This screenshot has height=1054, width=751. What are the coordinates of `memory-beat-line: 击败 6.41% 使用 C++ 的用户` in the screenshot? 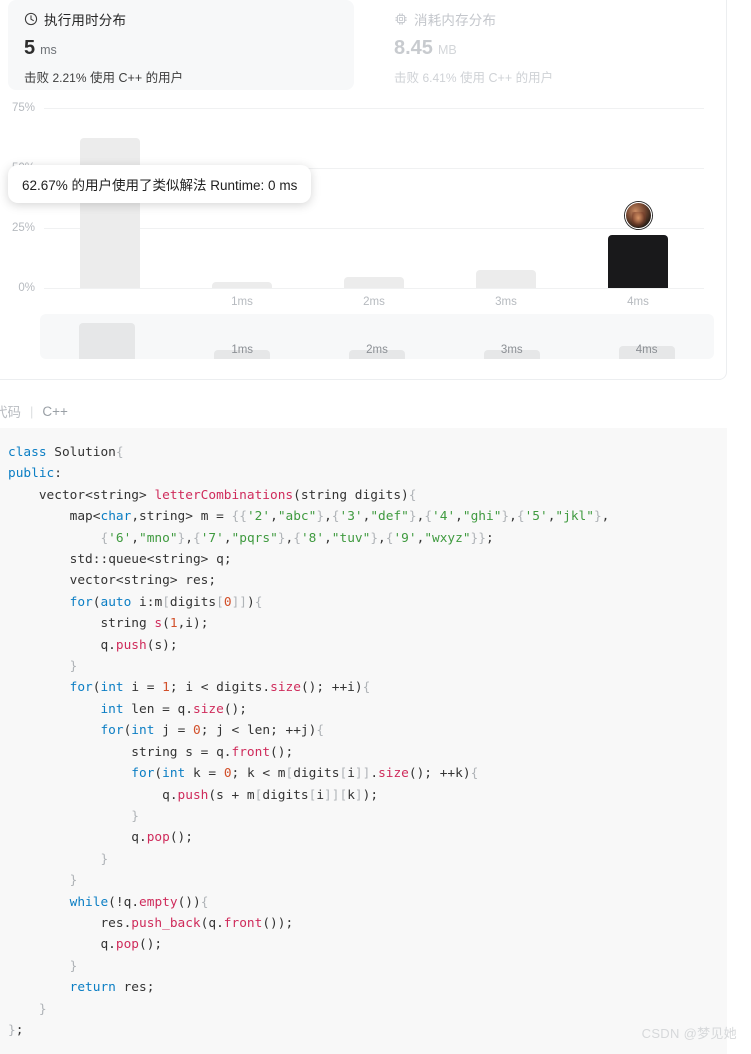 It's located at (559, 76).